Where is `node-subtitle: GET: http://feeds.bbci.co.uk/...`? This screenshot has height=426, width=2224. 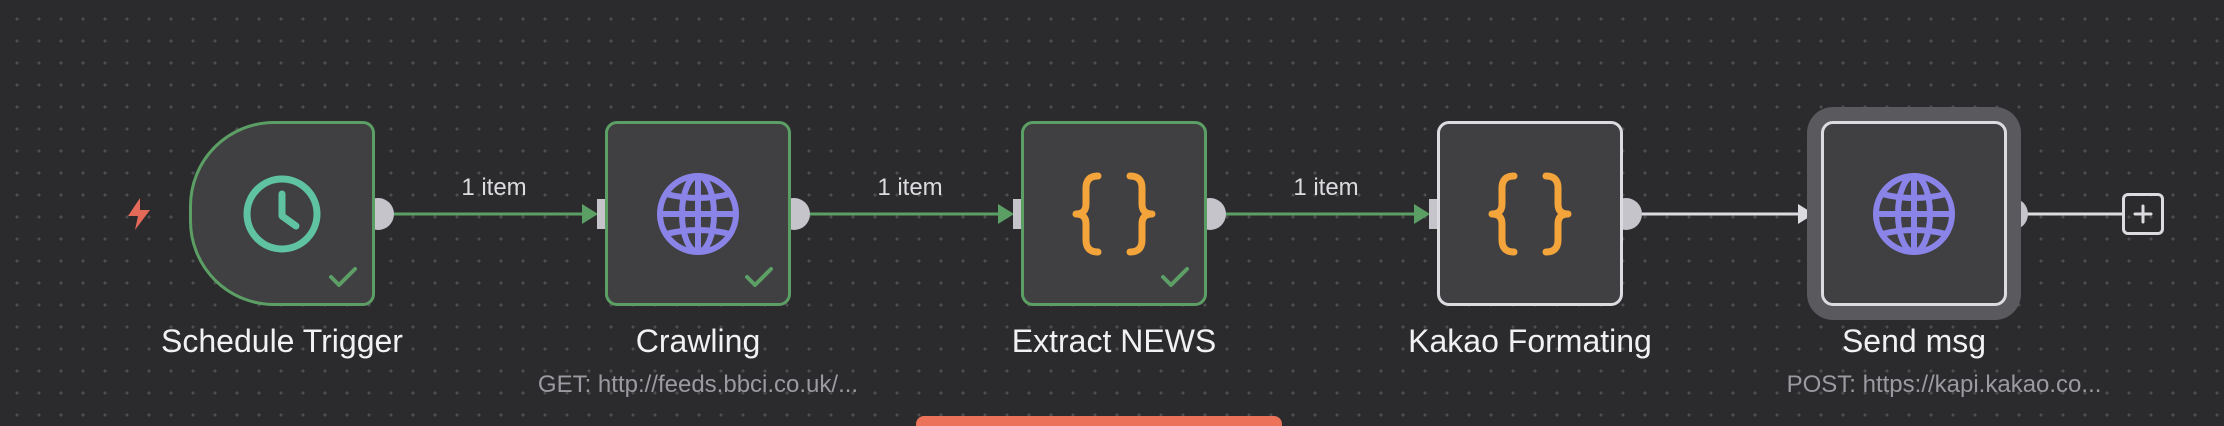
node-subtitle: GET: http://feeds.bbci.co.uk/... is located at coordinates (698, 384).